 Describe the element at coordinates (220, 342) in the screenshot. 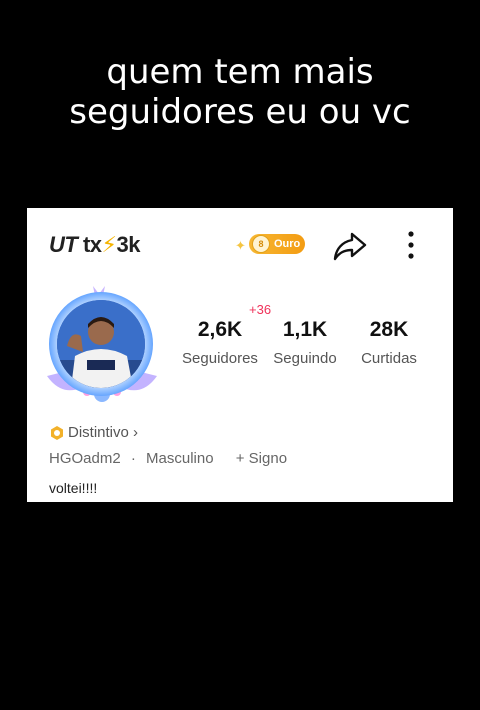

I see `stat-followers: 2,6K Seguidores` at that location.